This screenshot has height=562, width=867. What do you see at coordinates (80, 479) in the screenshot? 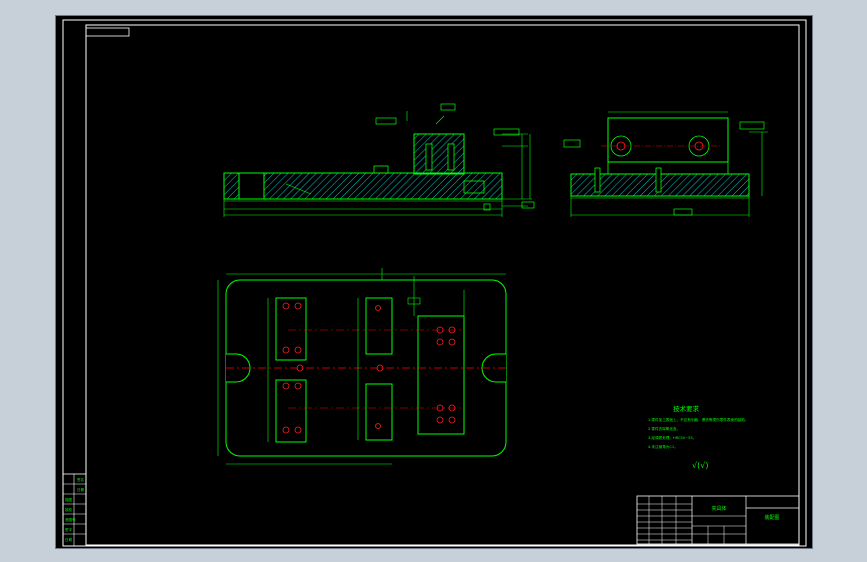
I see `stamp-row-1: 签名` at bounding box center [80, 479].